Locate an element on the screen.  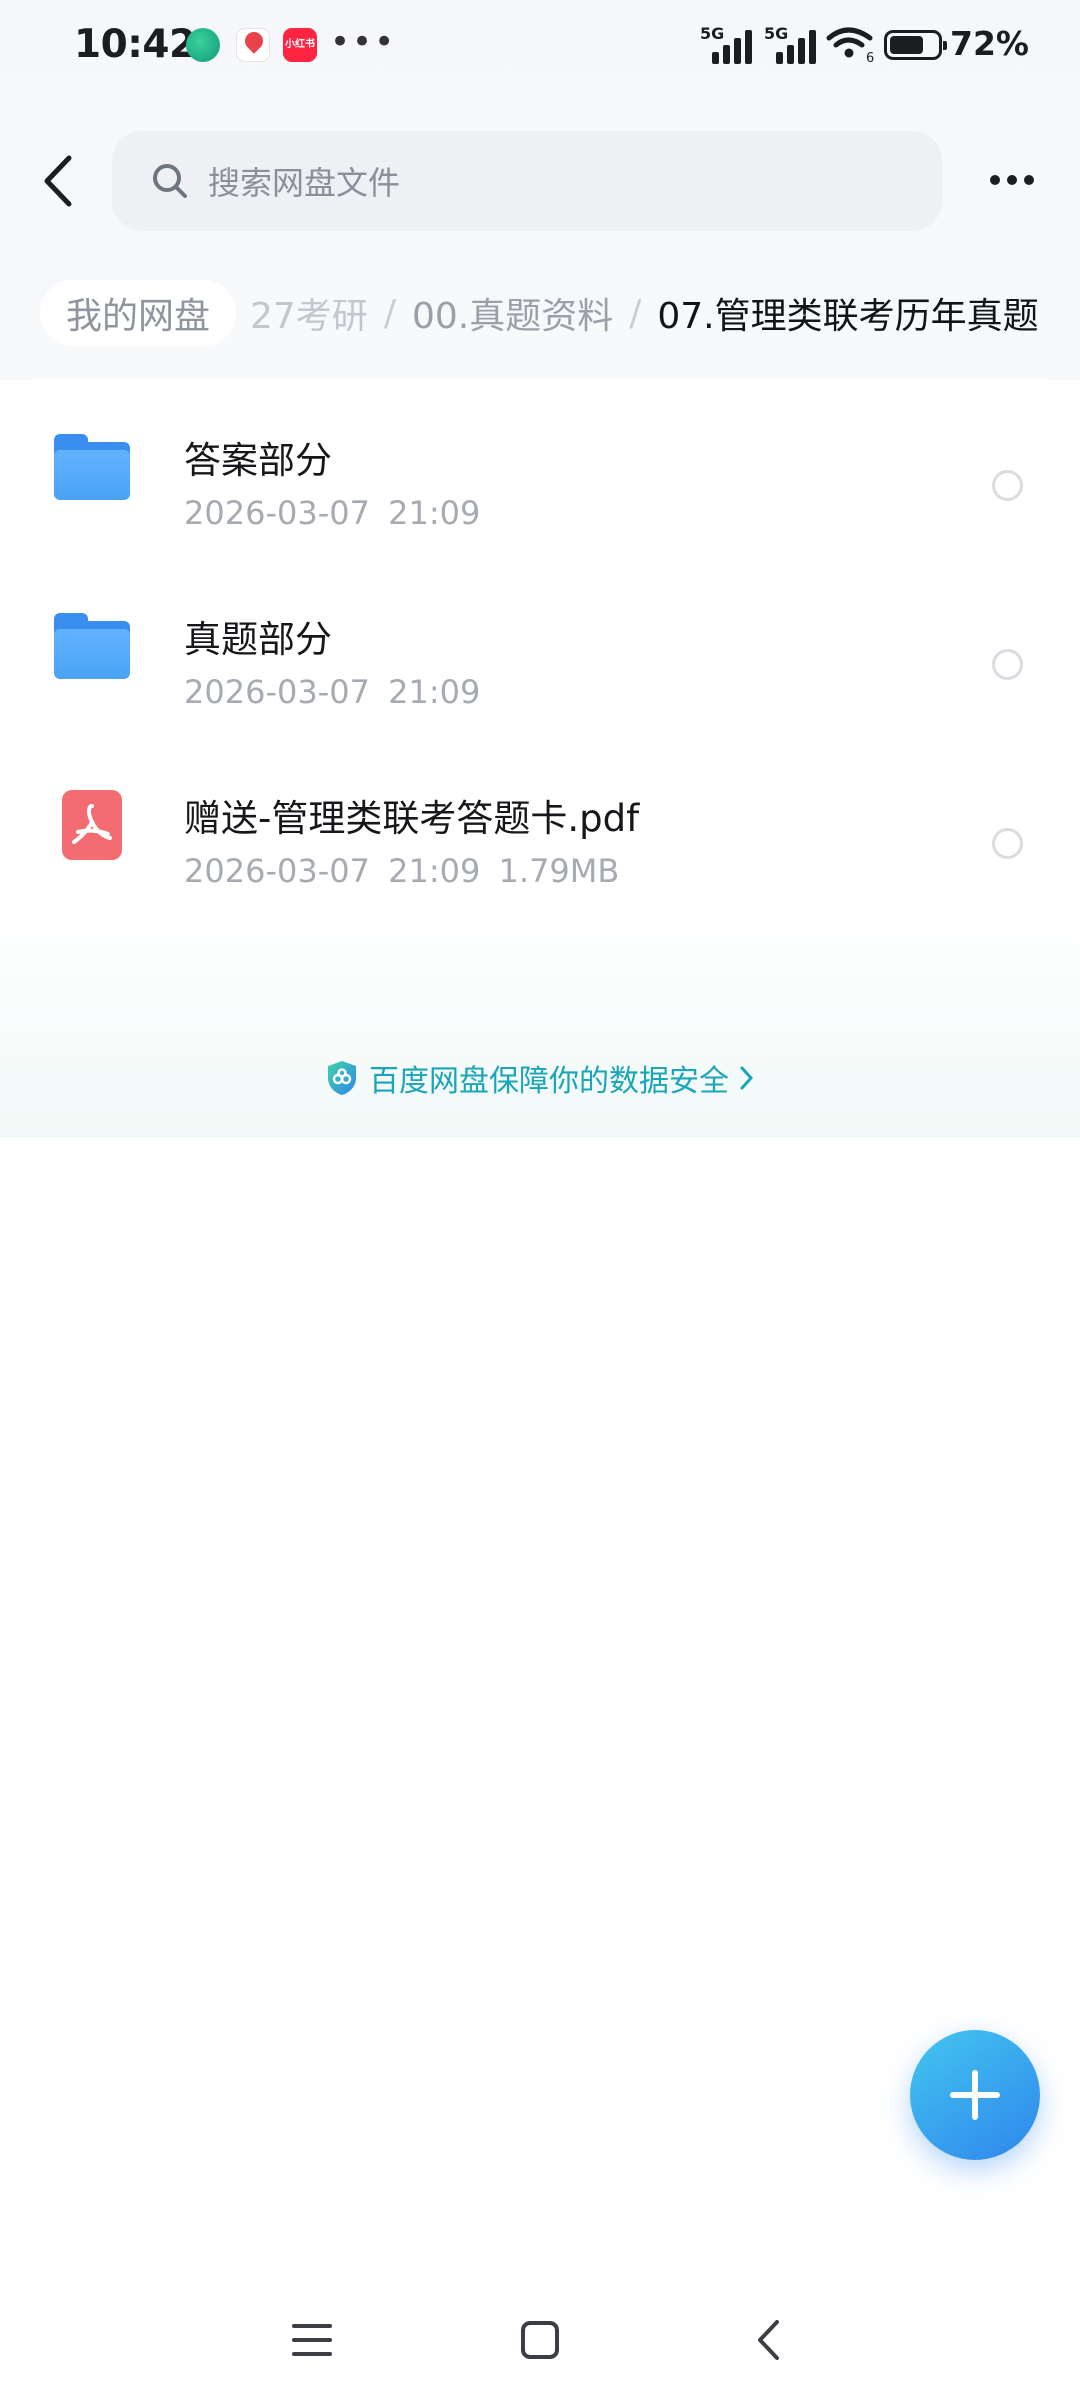
search-placeholder: 搜索网盘文件 is located at coordinates (304, 183).